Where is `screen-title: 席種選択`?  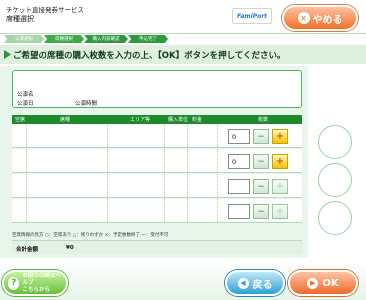 screen-title: 席種選択 is located at coordinates (20, 19).